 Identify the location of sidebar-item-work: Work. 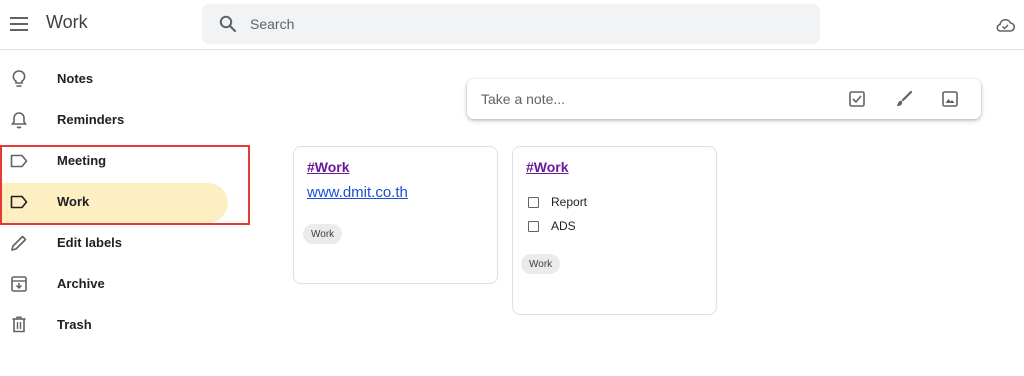
(130, 202).